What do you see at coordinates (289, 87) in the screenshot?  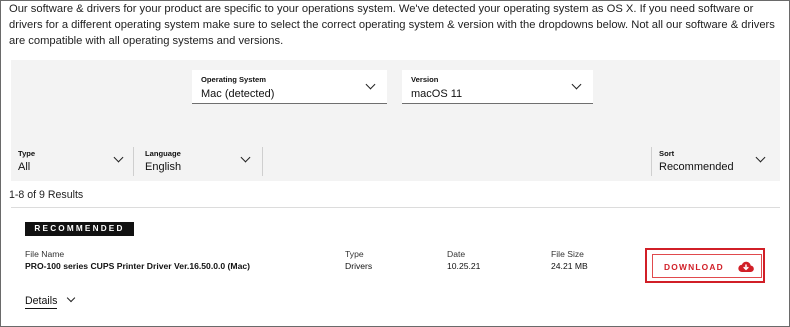 I see `operating-system-dropdown: Operating System Mac (detected)` at bounding box center [289, 87].